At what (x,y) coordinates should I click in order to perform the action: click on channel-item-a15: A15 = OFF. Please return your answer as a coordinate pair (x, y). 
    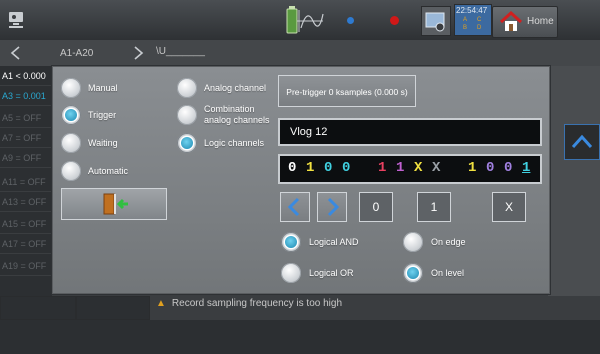
    Looking at the image, I should click on (26, 224).